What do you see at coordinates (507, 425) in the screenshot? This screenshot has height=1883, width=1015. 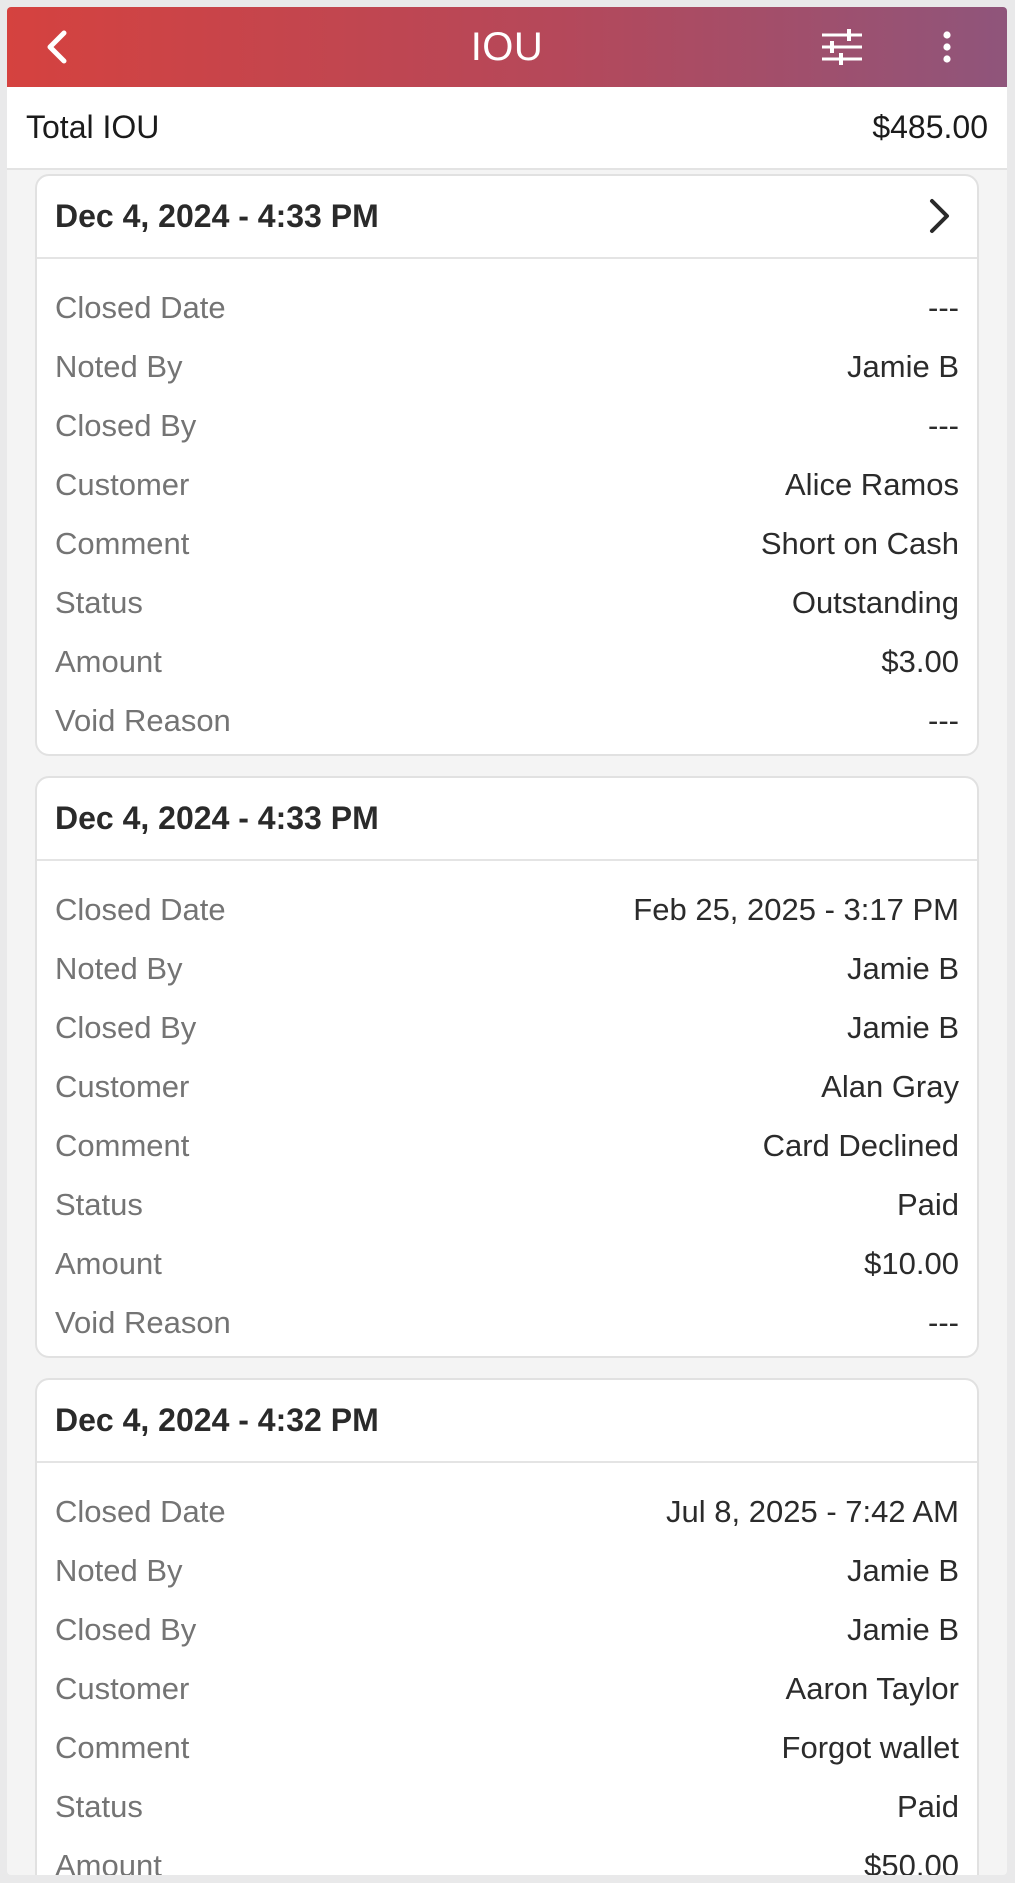 I see `closed-by-row: Closed By ---` at bounding box center [507, 425].